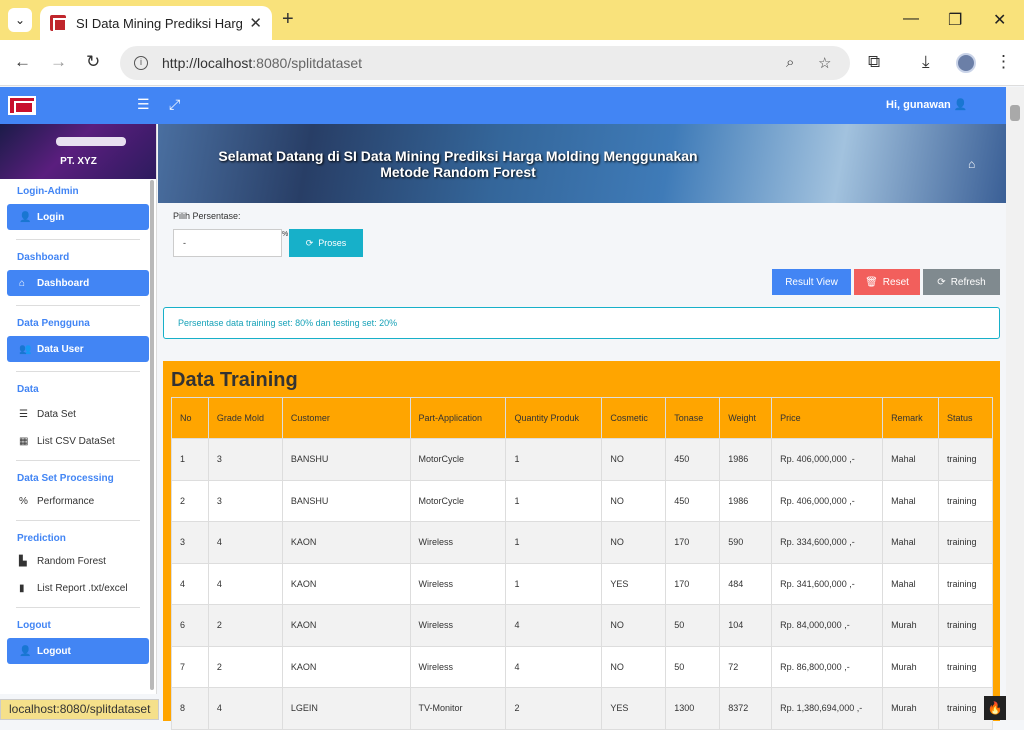  Describe the element at coordinates (485, 63) in the screenshot. I see `address-bar: i http://localhost:8080/splitdataset ⌕ ☆` at that location.